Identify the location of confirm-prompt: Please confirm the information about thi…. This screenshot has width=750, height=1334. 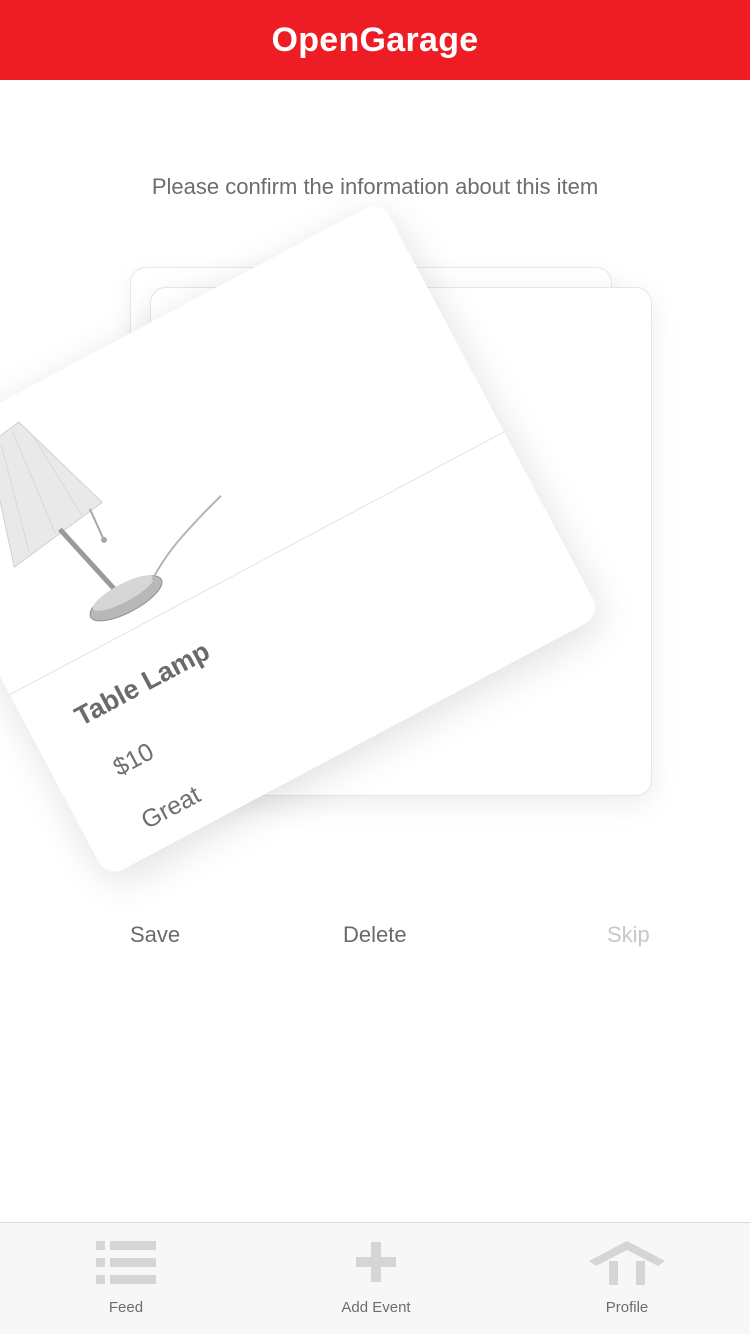
(375, 186).